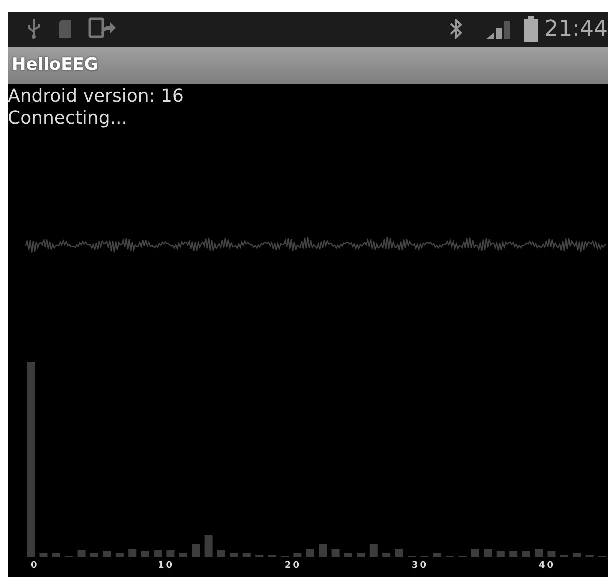  Describe the element at coordinates (96, 97) in the screenshot. I see `status-message: Android version: 16` at that location.